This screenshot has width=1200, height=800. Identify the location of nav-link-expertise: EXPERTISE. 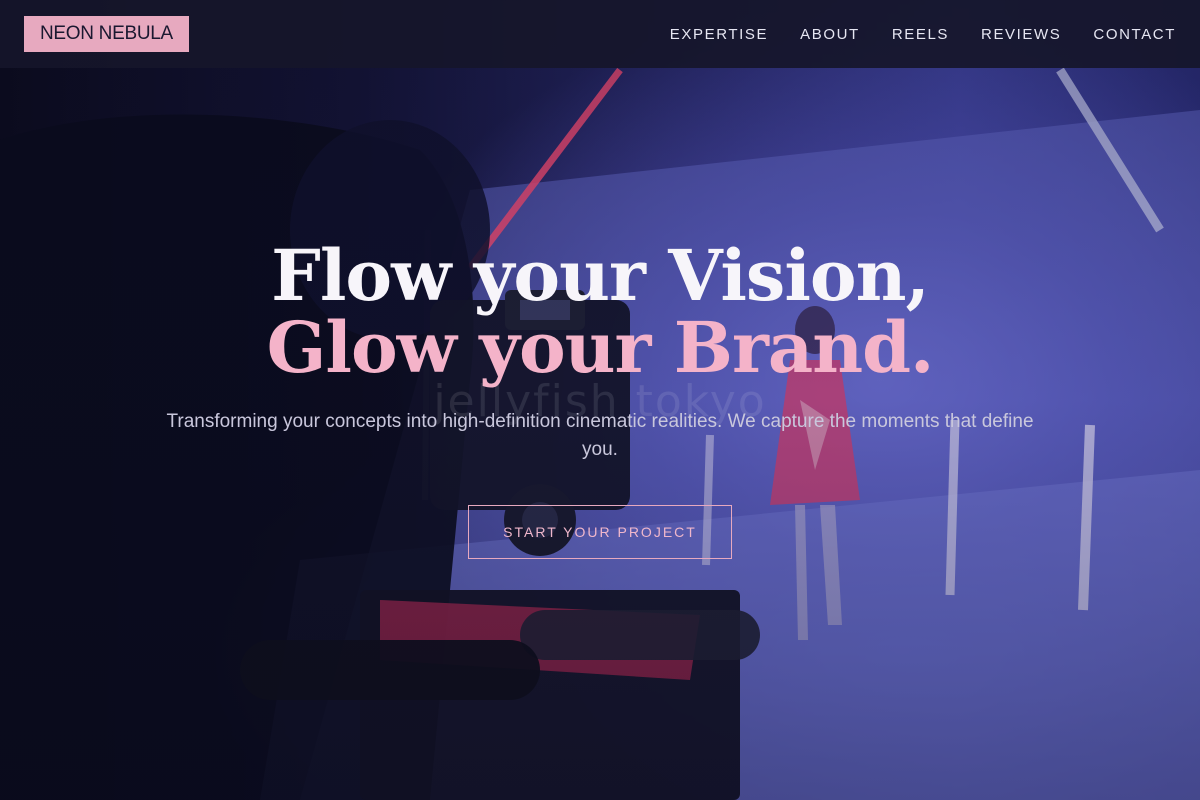
(719, 34).